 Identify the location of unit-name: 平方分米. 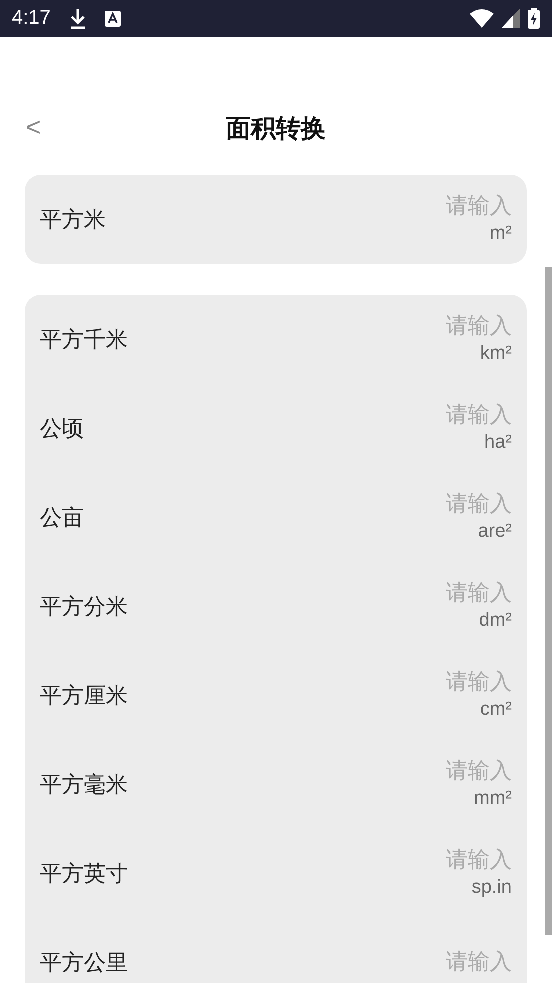
(84, 608).